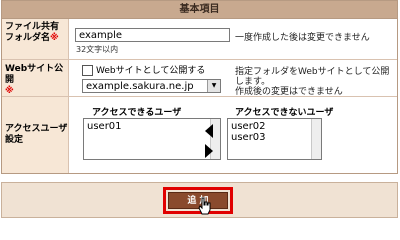 The height and width of the screenshot is (240, 400). I want to click on denied-users-header: アクセスできないユーザ, so click(284, 113).